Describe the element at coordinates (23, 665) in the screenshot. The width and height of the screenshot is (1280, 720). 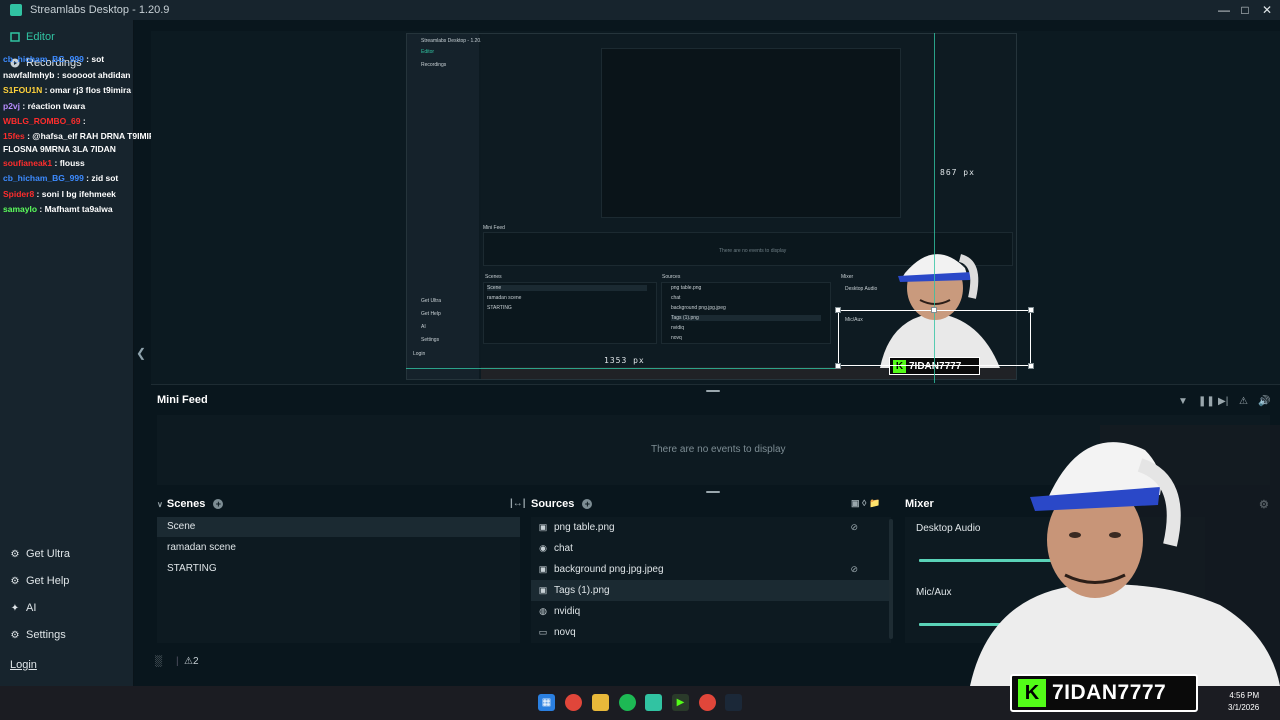
I see `login-link: Login` at that location.